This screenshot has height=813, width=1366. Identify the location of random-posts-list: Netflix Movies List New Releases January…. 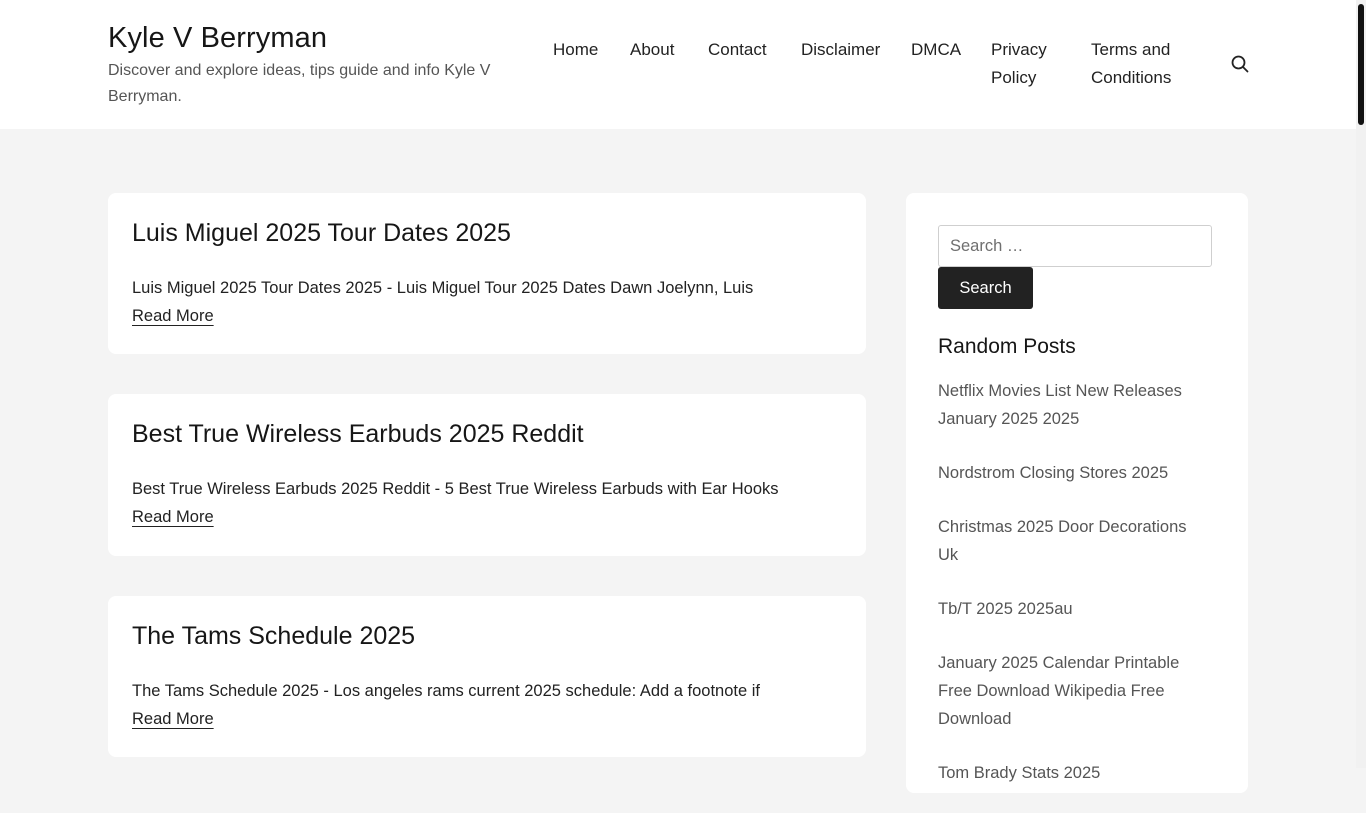
(1073, 595).